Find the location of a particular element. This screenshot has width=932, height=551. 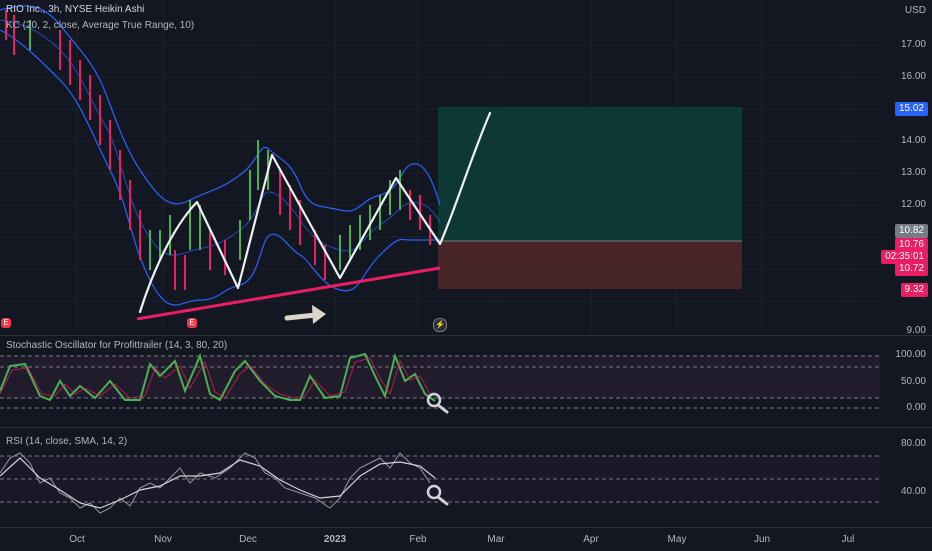

loss-zone is located at coordinates (590, 265).